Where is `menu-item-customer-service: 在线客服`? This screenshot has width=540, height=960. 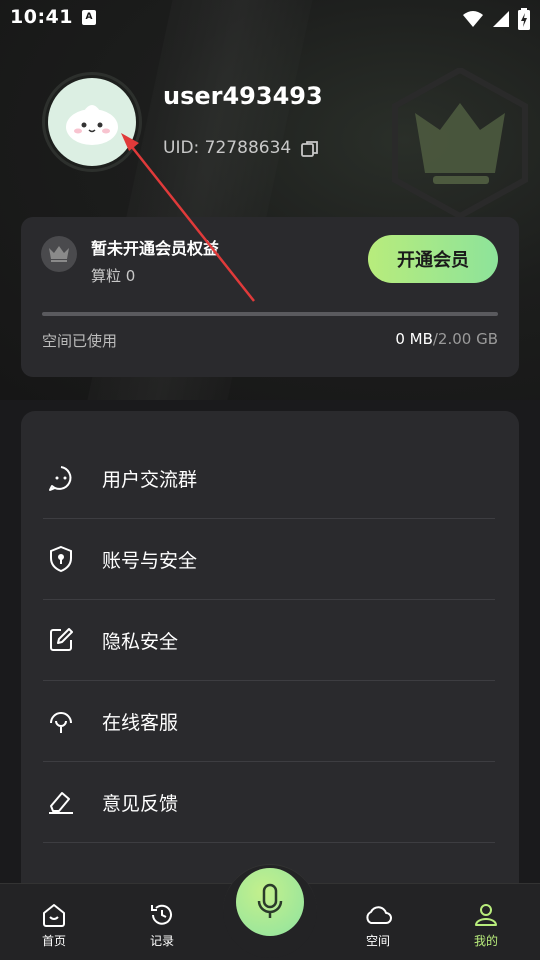 menu-item-customer-service: 在线客服 is located at coordinates (269, 721).